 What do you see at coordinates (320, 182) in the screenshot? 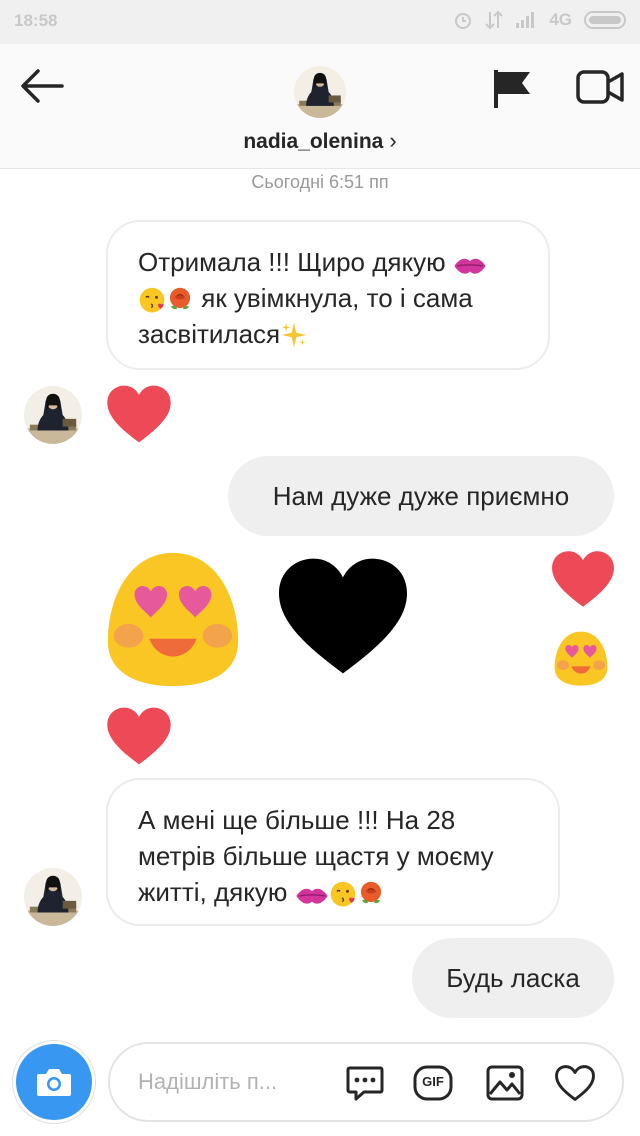
I see `thread-timestamp: Сьогодні 6:51 пп` at bounding box center [320, 182].